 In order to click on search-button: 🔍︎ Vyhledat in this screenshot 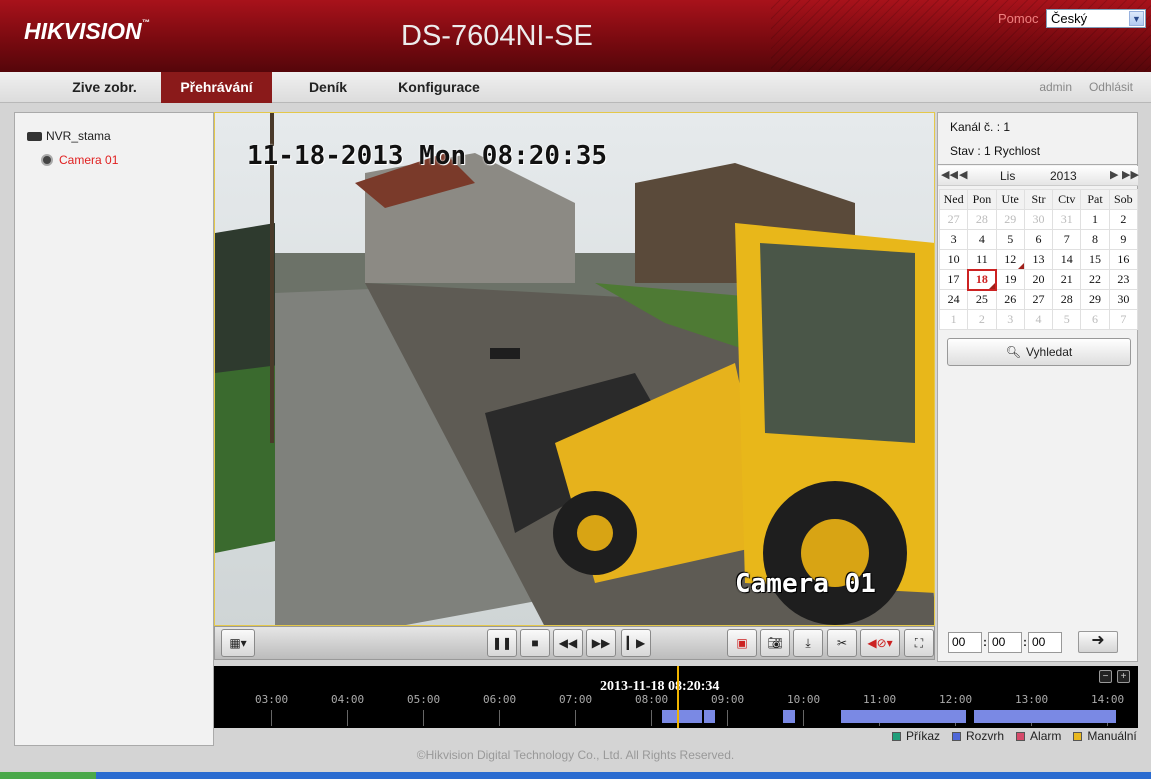, I will do `click(1039, 352)`.